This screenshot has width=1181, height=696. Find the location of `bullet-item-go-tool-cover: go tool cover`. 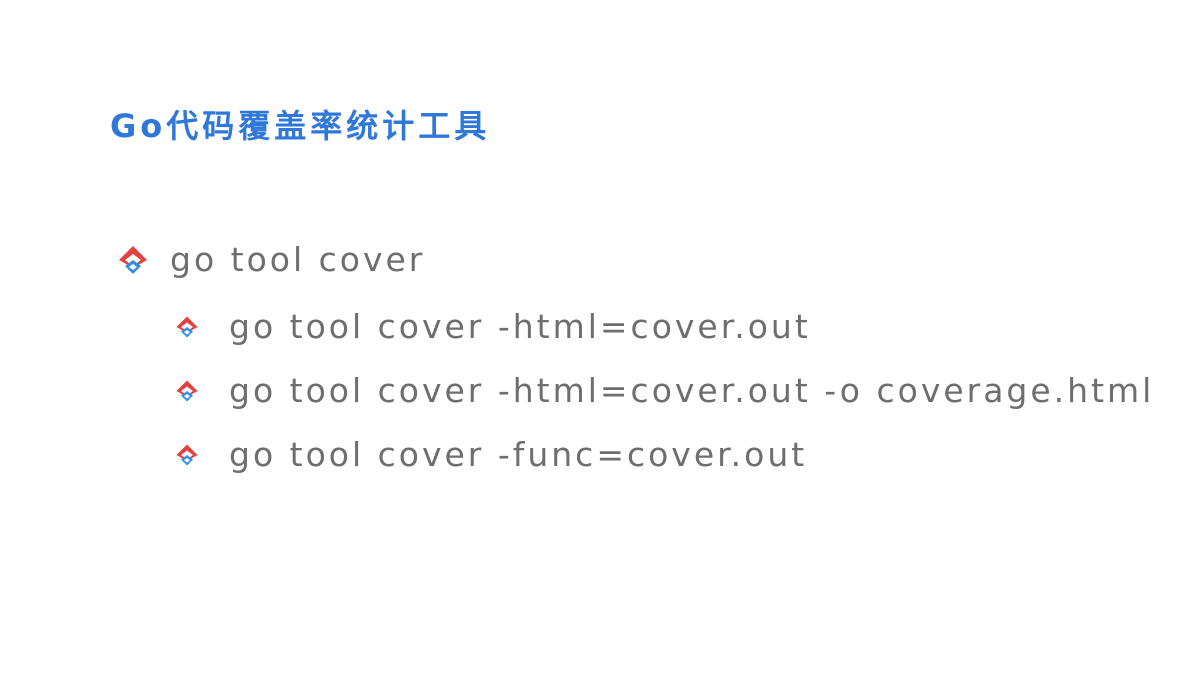

bullet-item-go-tool-cover: go tool cover is located at coordinates (271, 260).